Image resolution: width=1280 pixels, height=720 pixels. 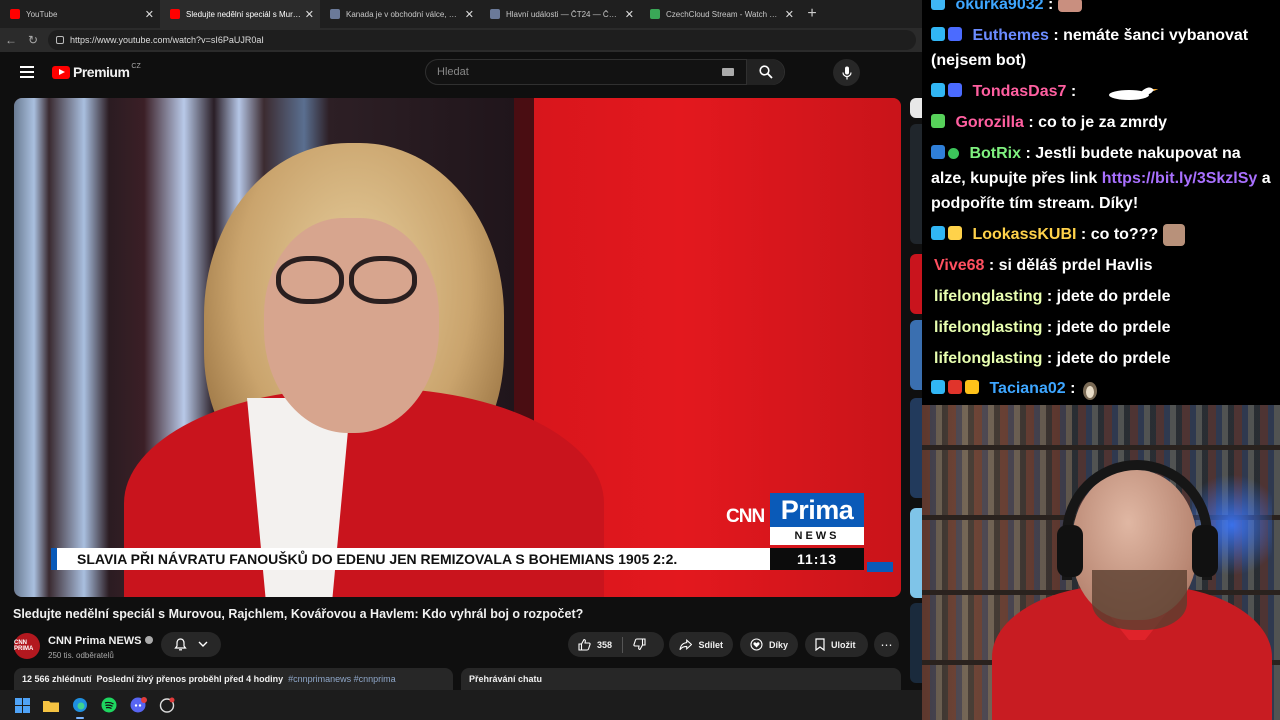 What do you see at coordinates (80, 14) in the screenshot?
I see `browser-tab-youtube: YouTube ✕` at bounding box center [80, 14].